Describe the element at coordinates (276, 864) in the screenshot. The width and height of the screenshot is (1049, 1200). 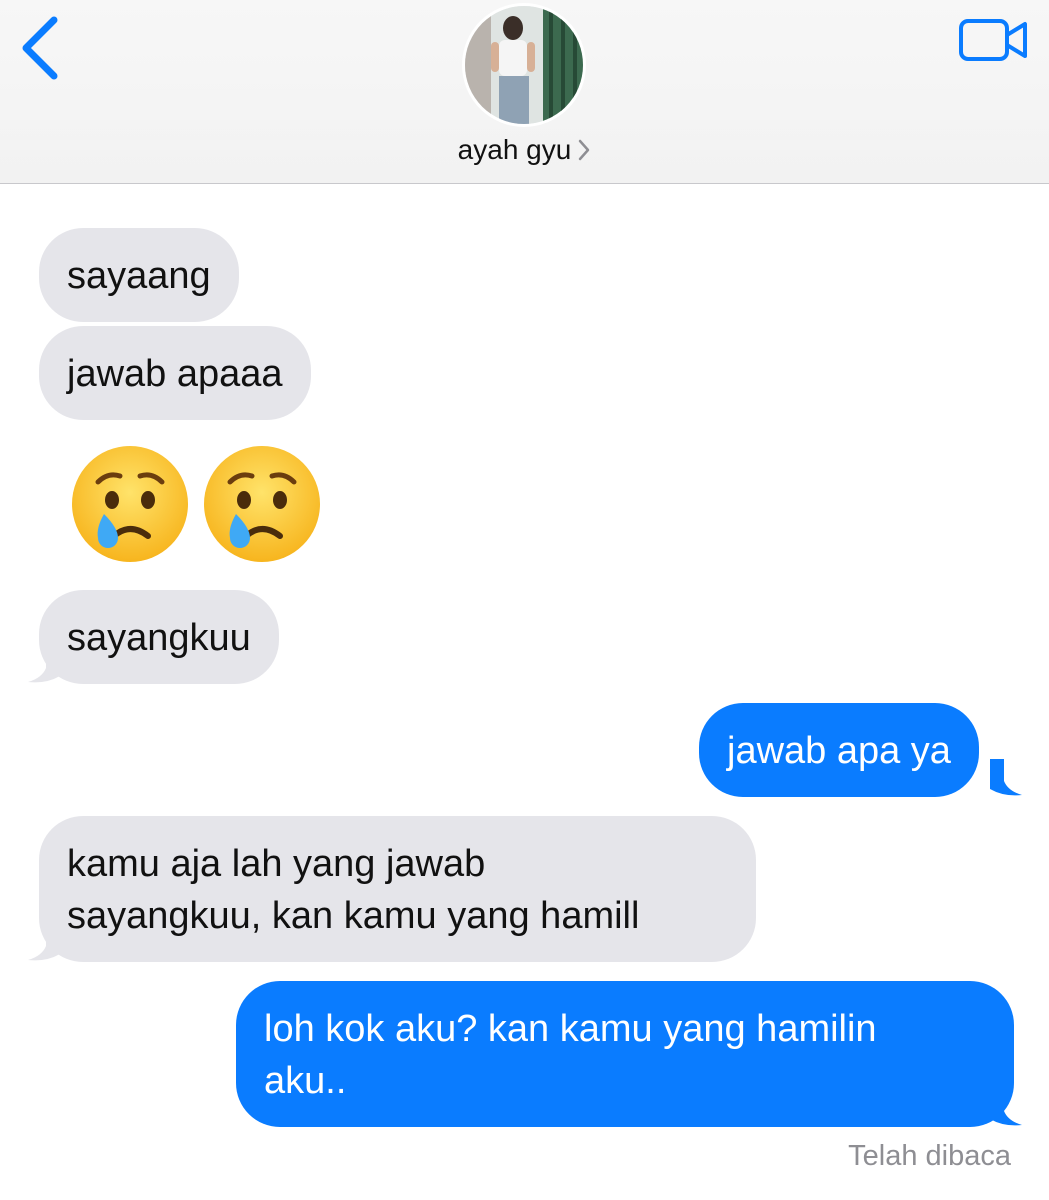
I see `message-line: kamu aja lah yang jawab` at that location.